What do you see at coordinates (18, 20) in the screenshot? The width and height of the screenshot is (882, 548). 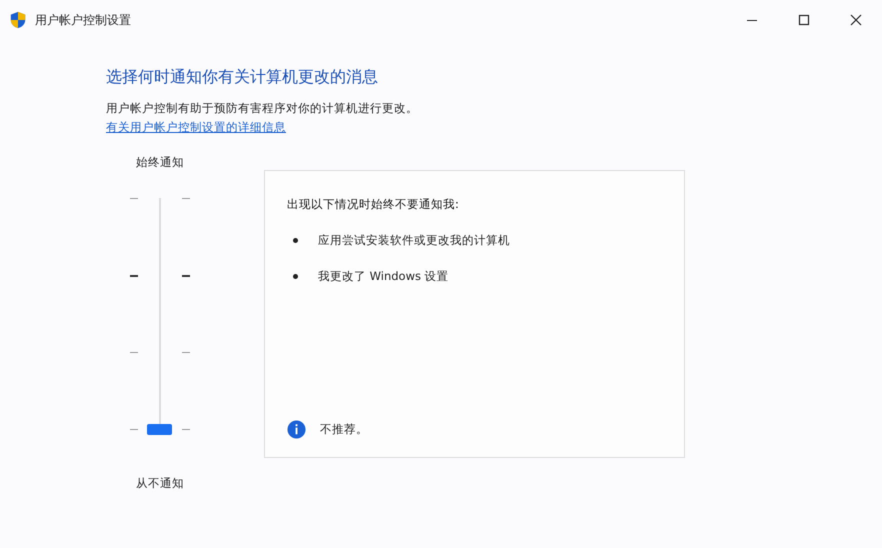 I see `shield-icon` at bounding box center [18, 20].